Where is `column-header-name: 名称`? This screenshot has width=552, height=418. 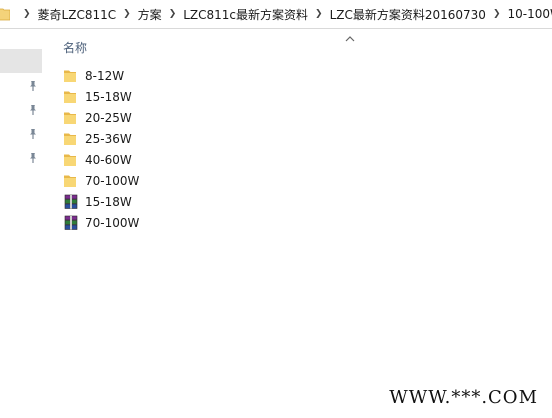
column-header-name: 名称 is located at coordinates (75, 47).